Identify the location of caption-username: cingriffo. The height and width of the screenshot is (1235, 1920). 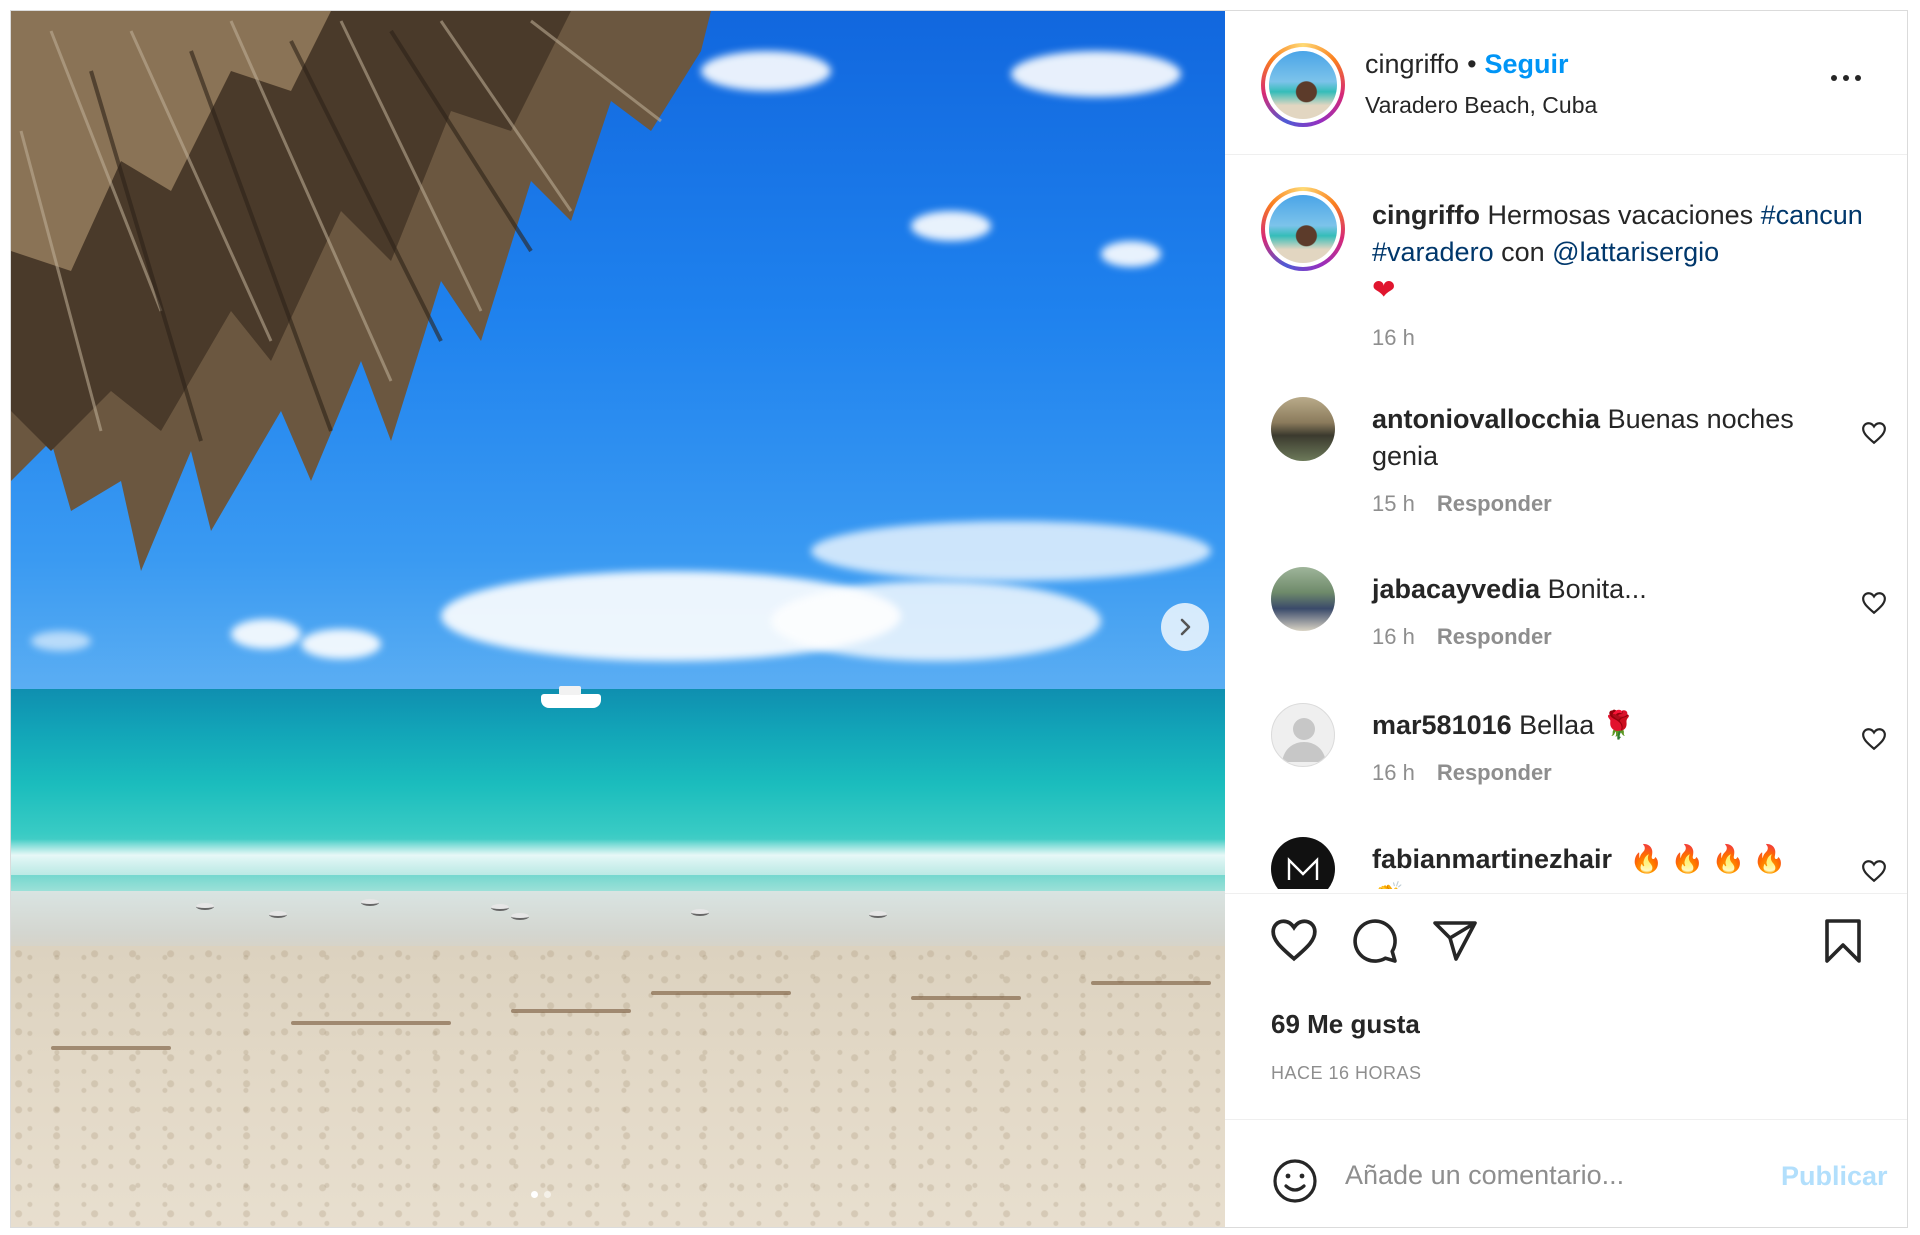
(1426, 215).